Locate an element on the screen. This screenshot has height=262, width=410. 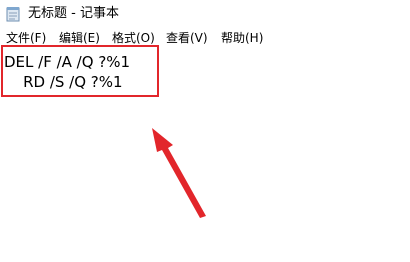
red-arrow-icon is located at coordinates (179, 173).